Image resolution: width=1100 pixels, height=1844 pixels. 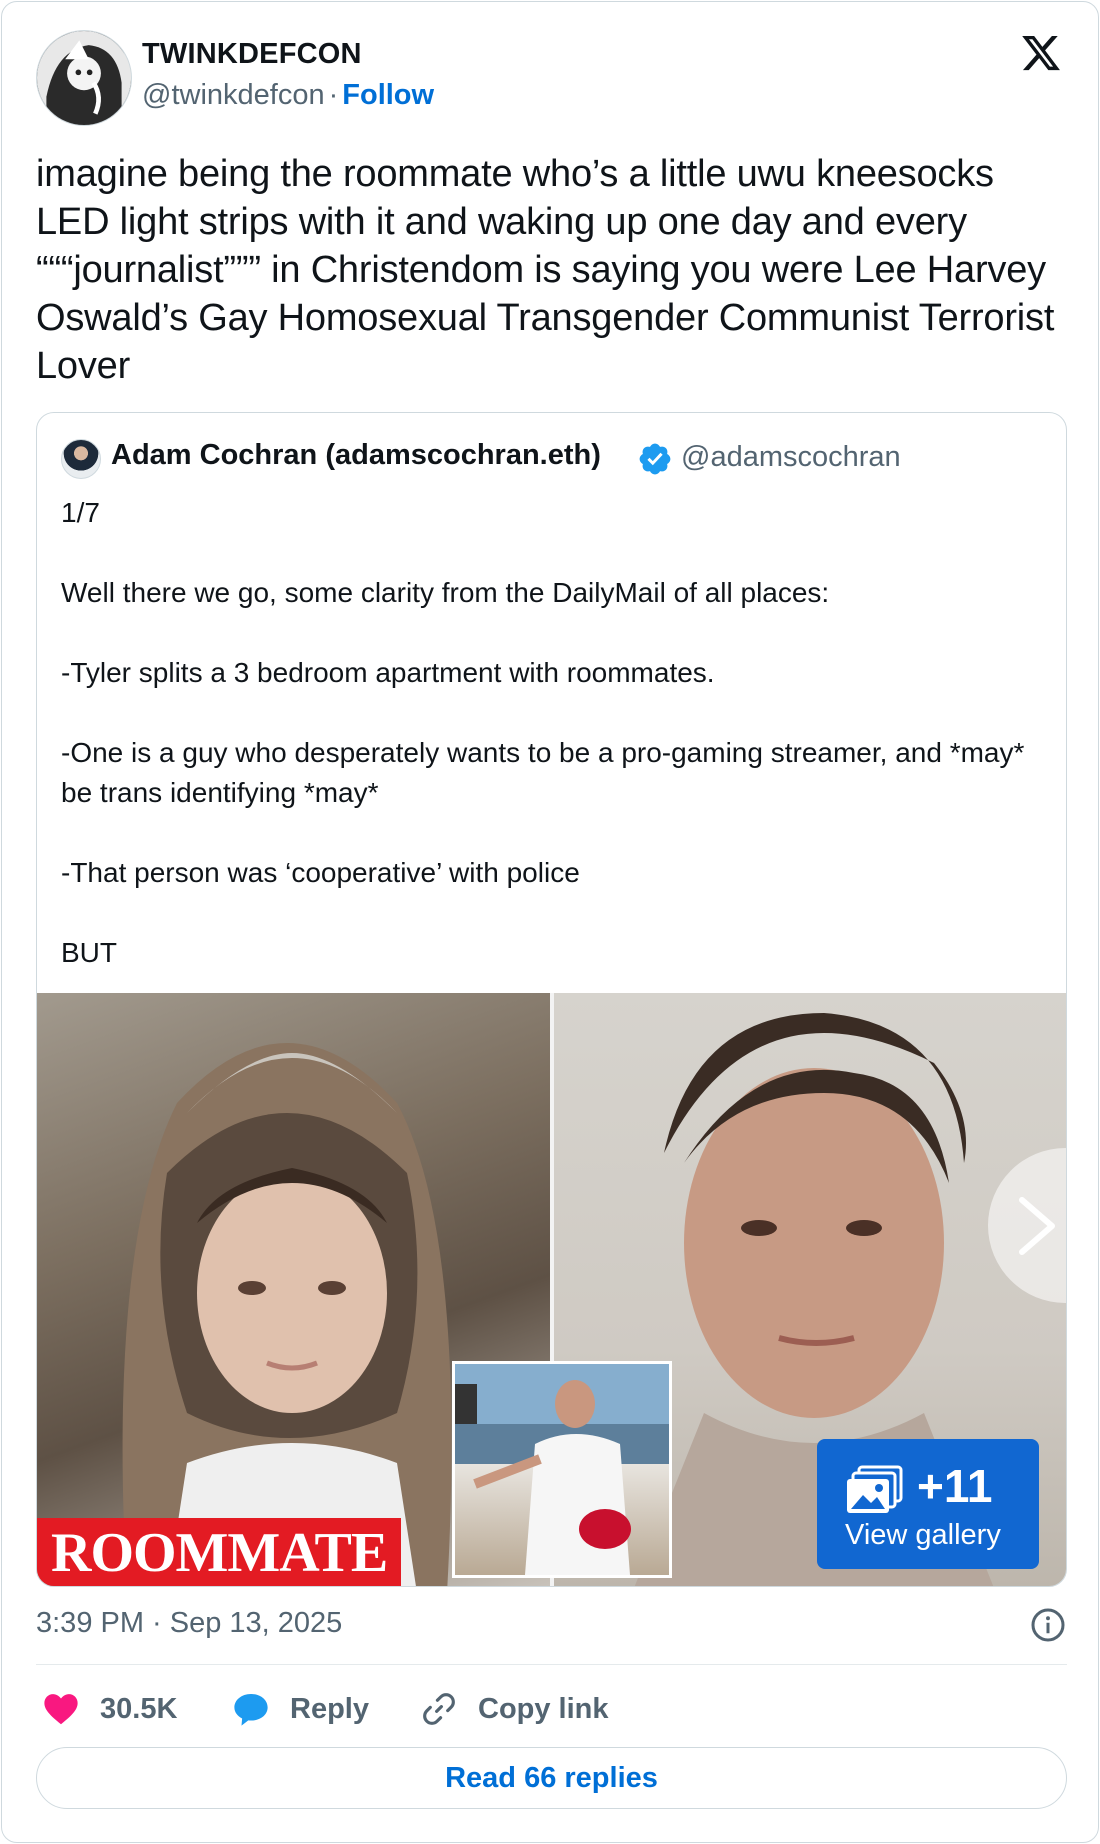 I want to click on author-handle-row: @twinkdefcon · Follow, so click(x=288, y=95).